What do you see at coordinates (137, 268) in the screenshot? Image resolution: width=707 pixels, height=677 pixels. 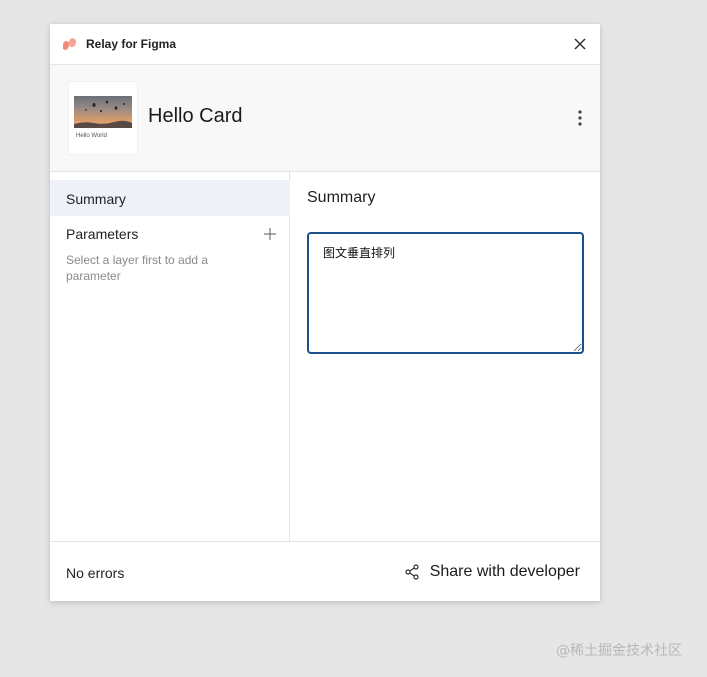 I see `parameters-hint: Select a layer first to add a parameter` at bounding box center [137, 268].